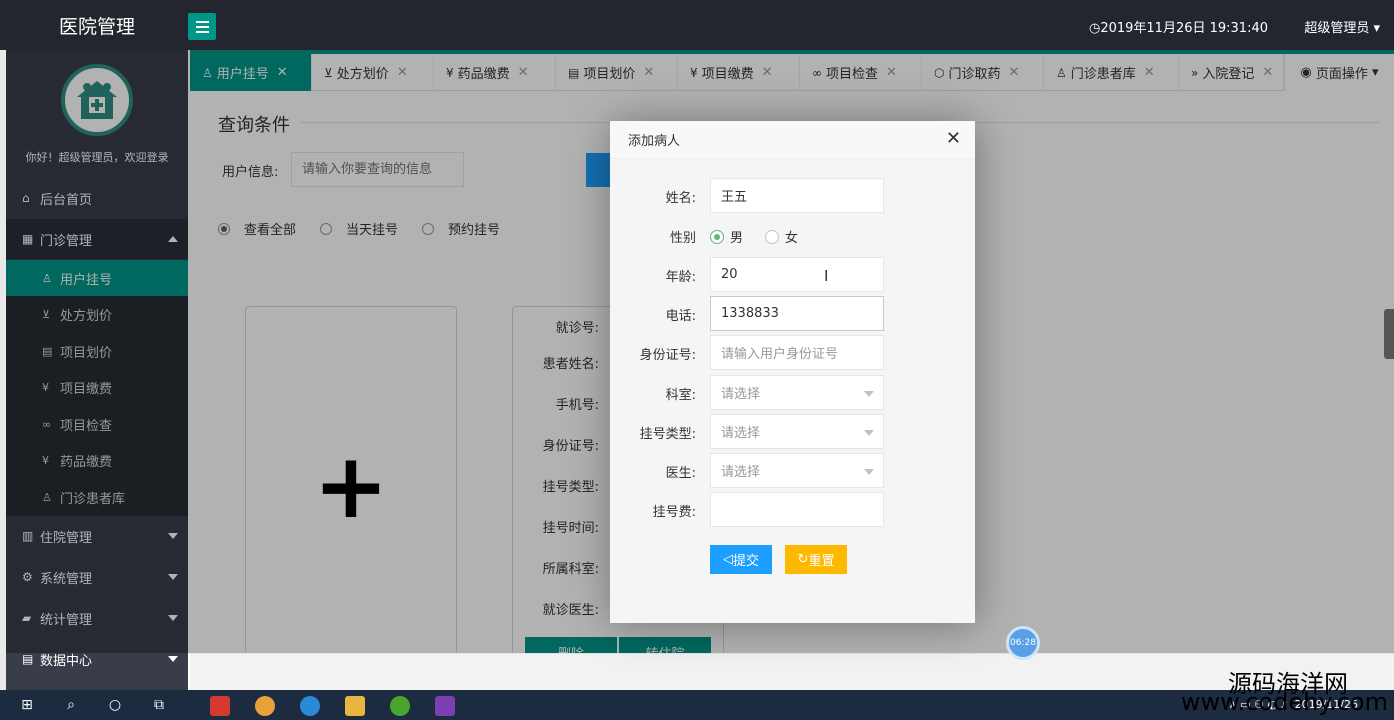 The width and height of the screenshot is (1394, 720). What do you see at coordinates (803, 559) in the screenshot?
I see `refresh-icon: ↻` at bounding box center [803, 559].